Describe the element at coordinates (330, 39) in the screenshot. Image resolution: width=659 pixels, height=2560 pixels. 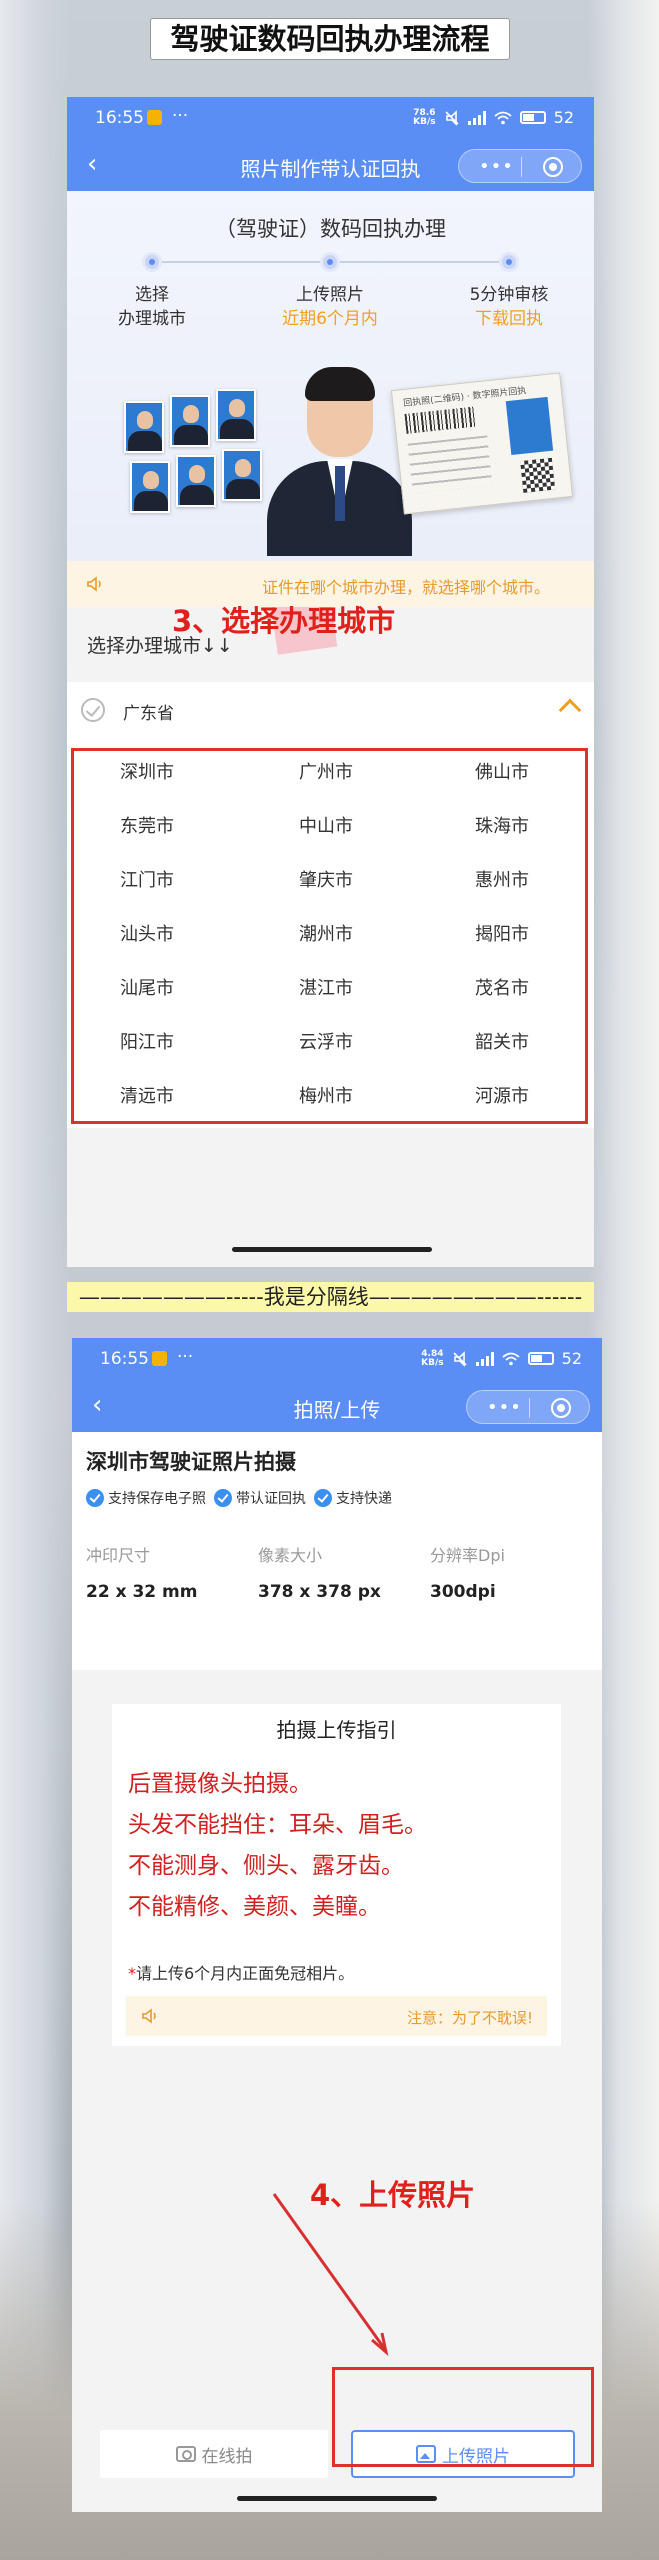
I see `page-title: 驾驶证数码回执办理流程` at that location.